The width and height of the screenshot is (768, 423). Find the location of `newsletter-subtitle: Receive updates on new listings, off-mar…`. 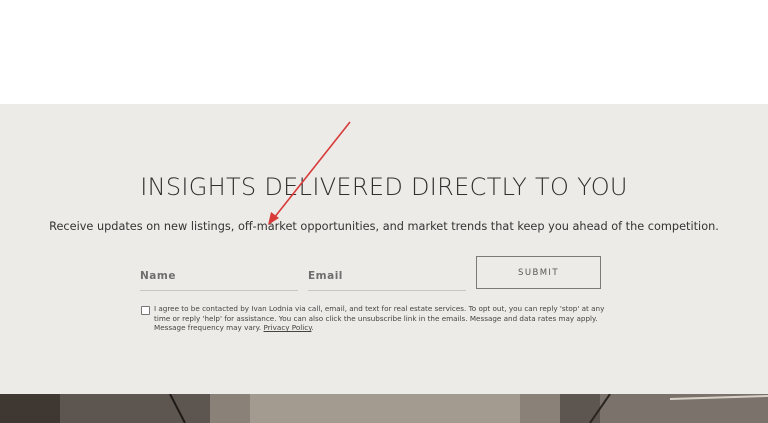

newsletter-subtitle: Receive updates on new listings, off-mar… is located at coordinates (384, 226).